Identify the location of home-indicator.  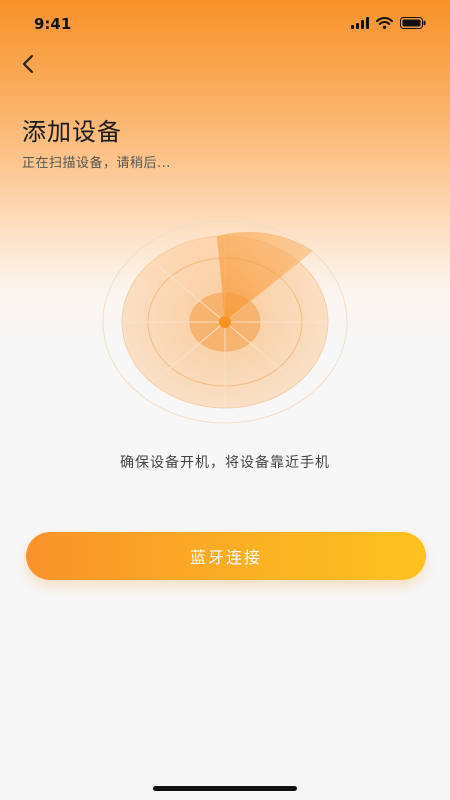
(225, 788).